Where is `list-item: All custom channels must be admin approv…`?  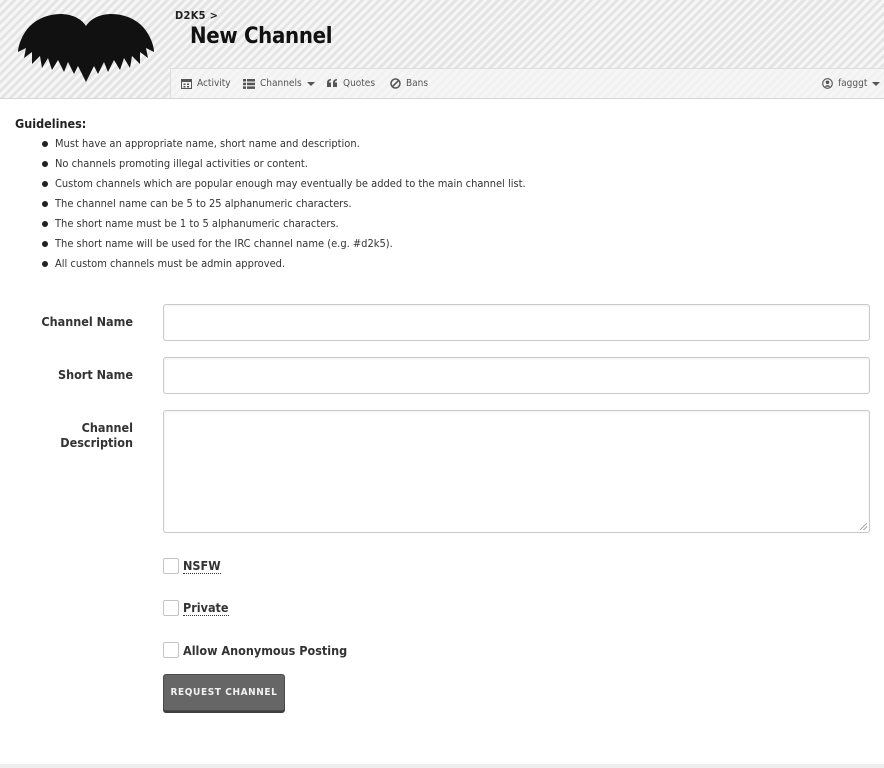 list-item: All custom channels must be admin approv… is located at coordinates (270, 264).